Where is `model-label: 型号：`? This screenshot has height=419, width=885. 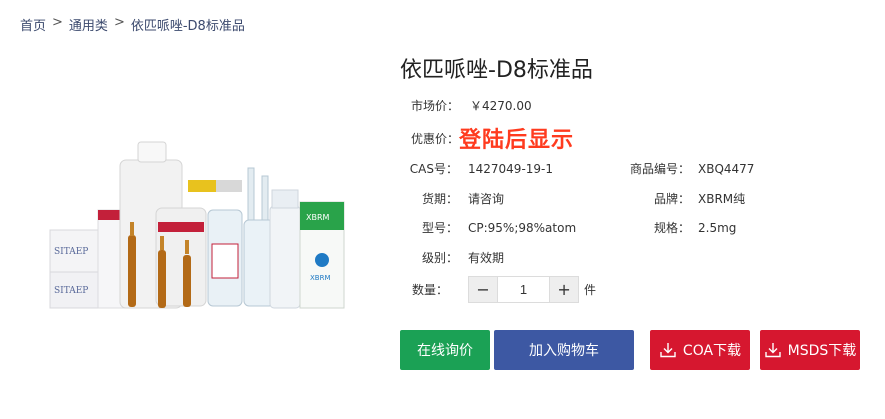
model-label: 型号： is located at coordinates (439, 228).